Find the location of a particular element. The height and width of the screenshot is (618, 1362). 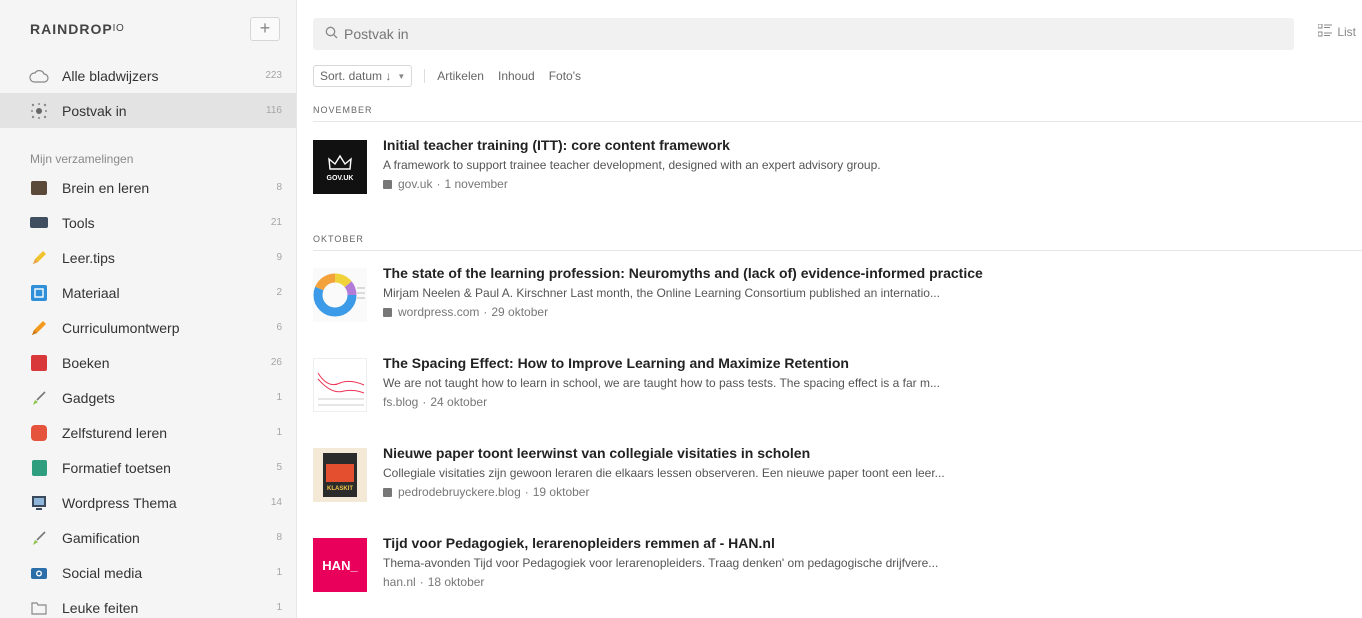

bookmark-meta: gov.uk · 1 november is located at coordinates (632, 184).